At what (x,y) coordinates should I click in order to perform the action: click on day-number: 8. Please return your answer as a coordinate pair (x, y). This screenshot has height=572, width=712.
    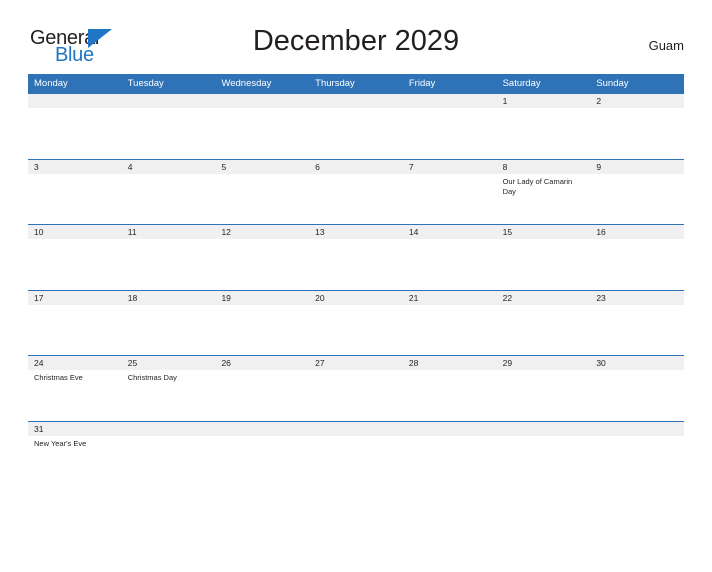
    Looking at the image, I should click on (544, 167).